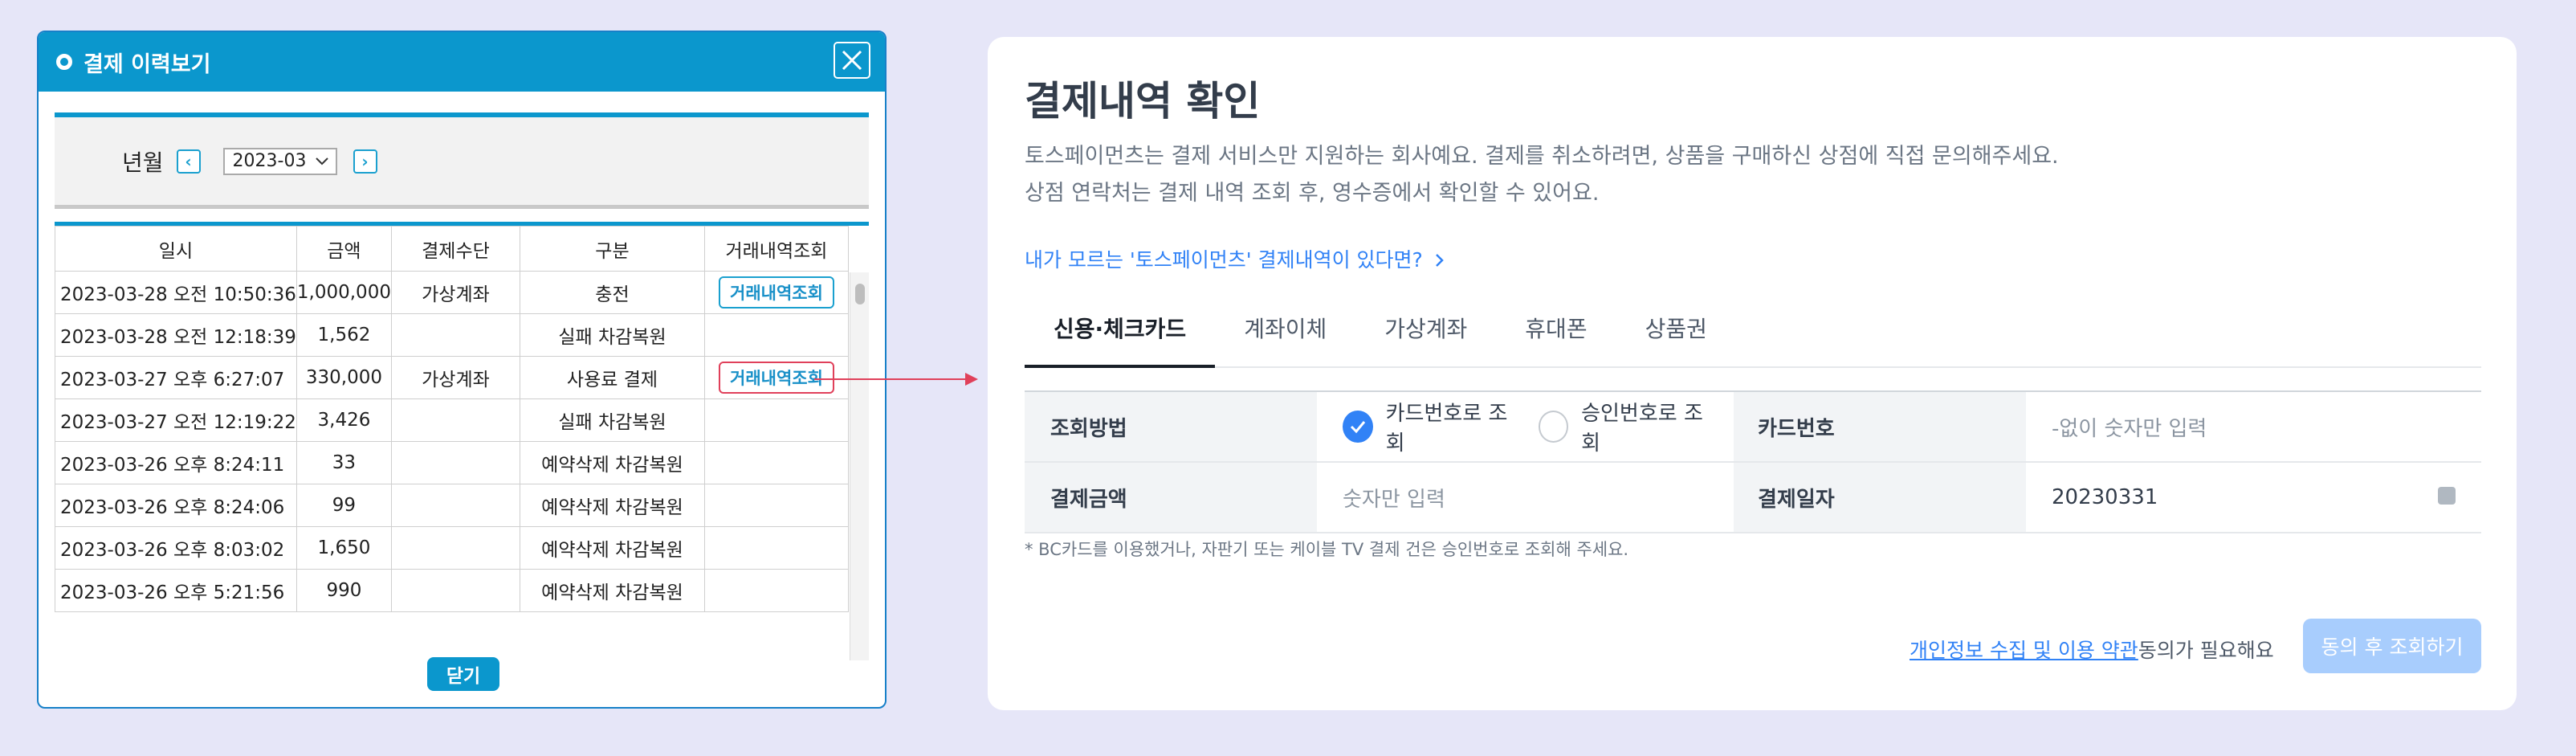  Describe the element at coordinates (176, 548) in the screenshot. I see `cell-date: 2023-03-26 오후 8:03:02` at that location.